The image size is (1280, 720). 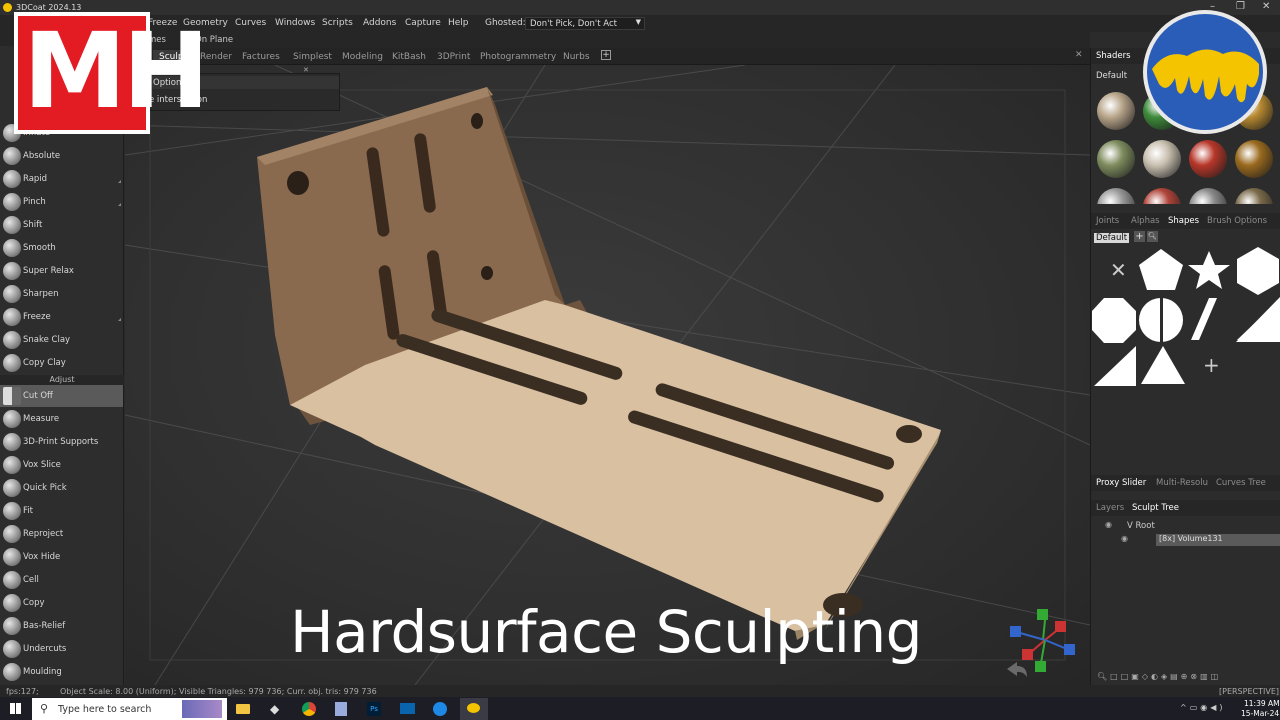 What do you see at coordinates (61, 294) in the screenshot?
I see `tool-sharpen: Sharpen` at bounding box center [61, 294].